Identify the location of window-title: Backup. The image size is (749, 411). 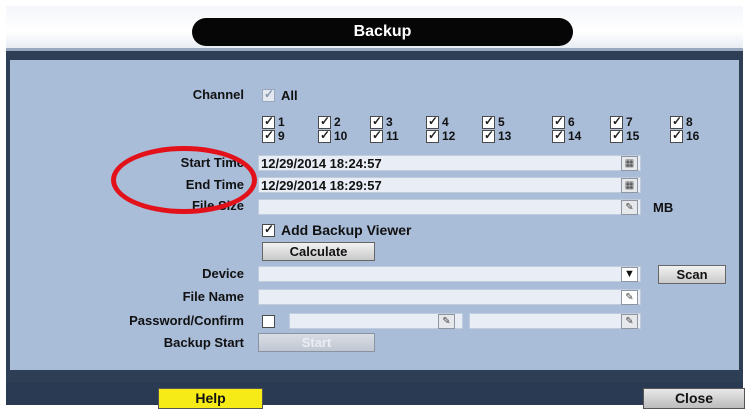
(382, 32).